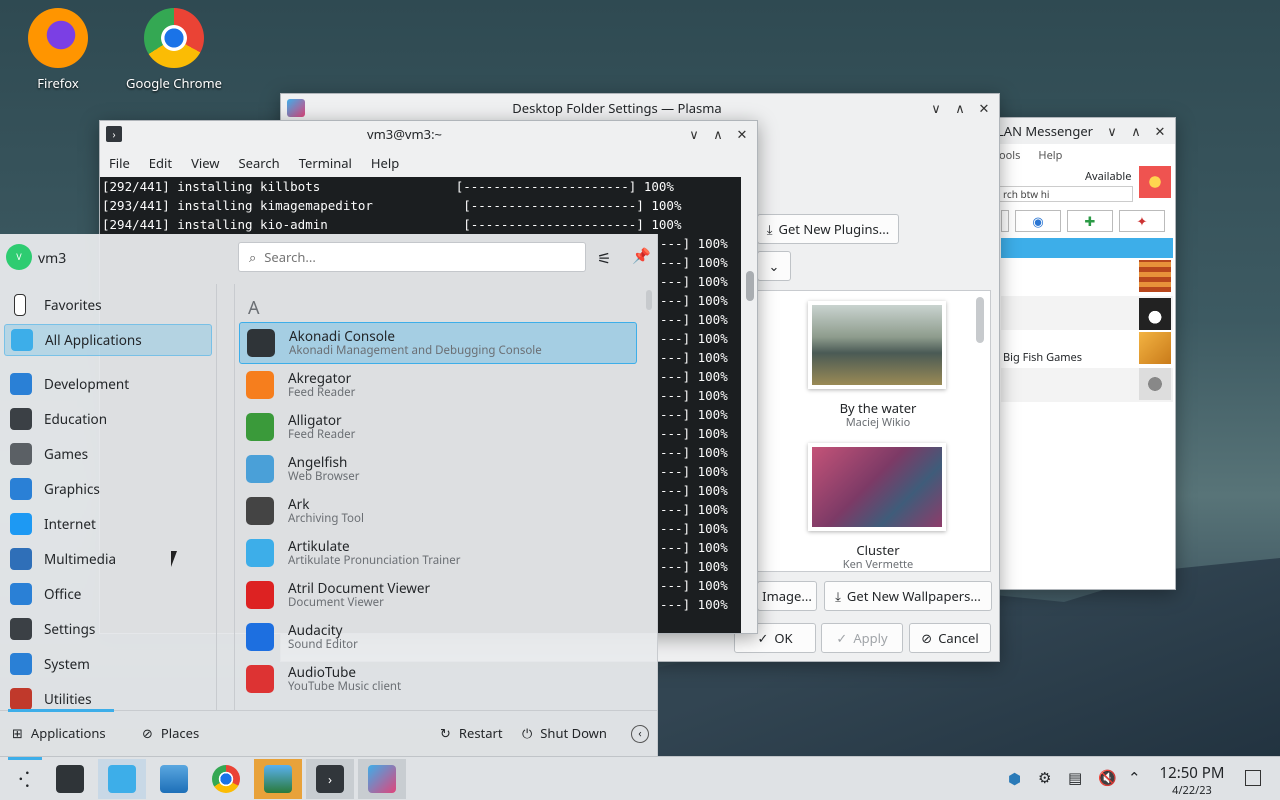 Image resolution: width=1280 pixels, height=800 pixels. I want to click on app-item: Atril Document Viewer Document Viewer, so click(438, 595).